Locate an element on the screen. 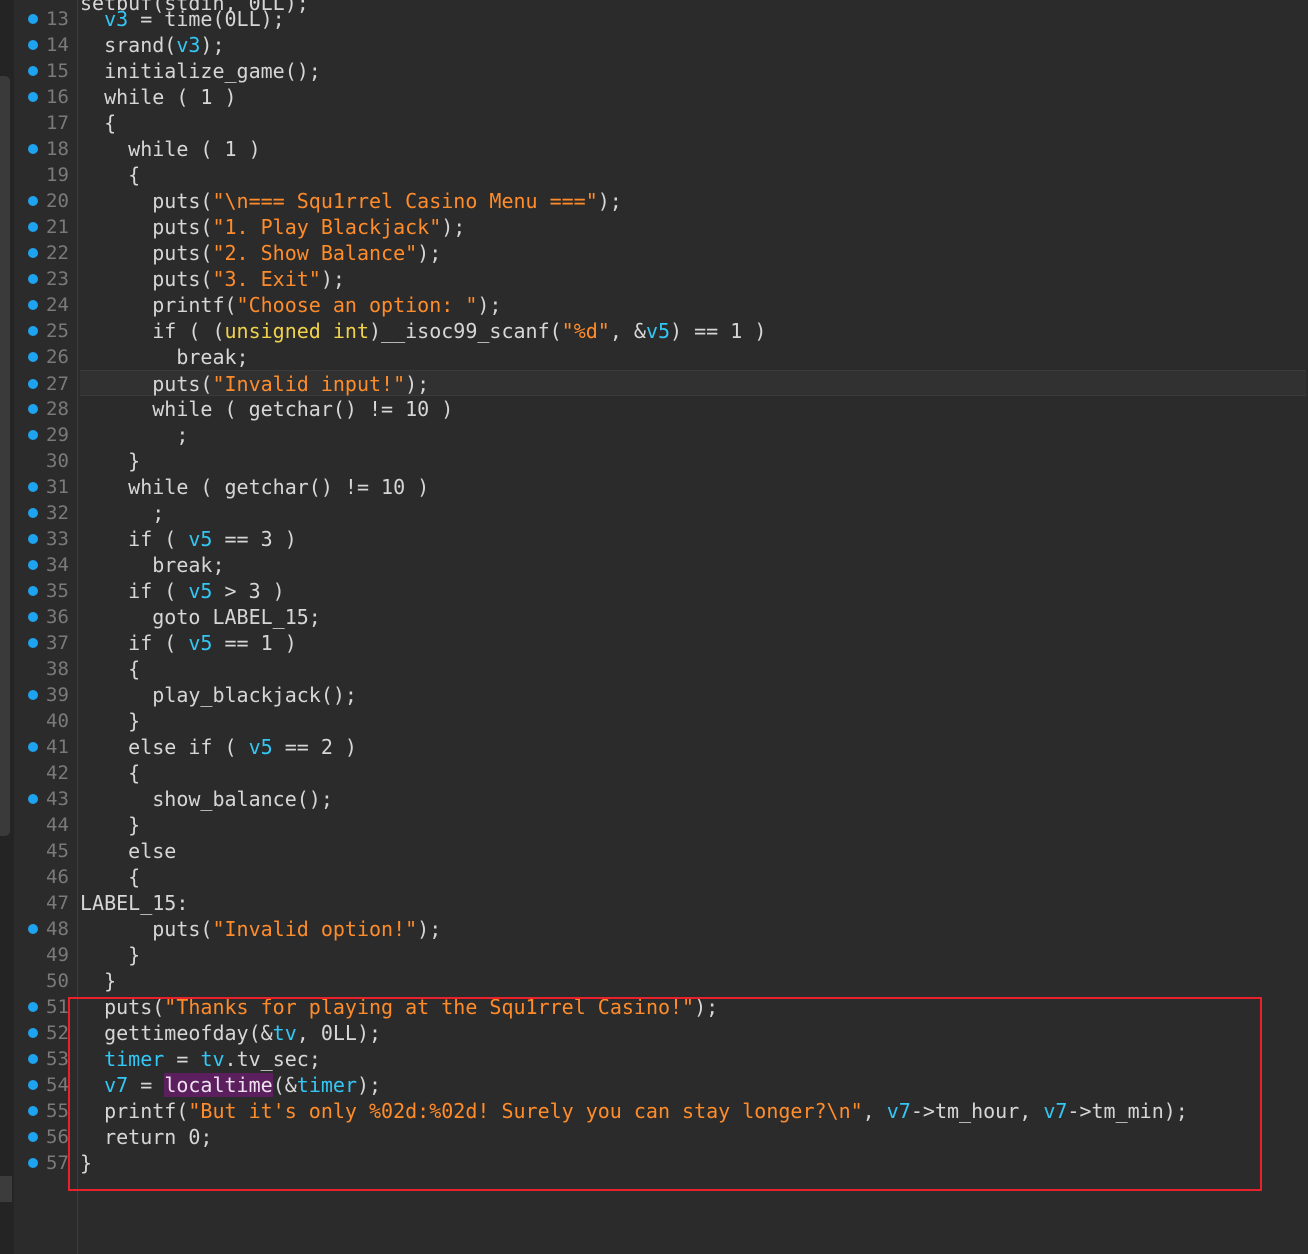 This screenshot has width=1308, height=1254. code-line: 34 break; is located at coordinates (654, 565).